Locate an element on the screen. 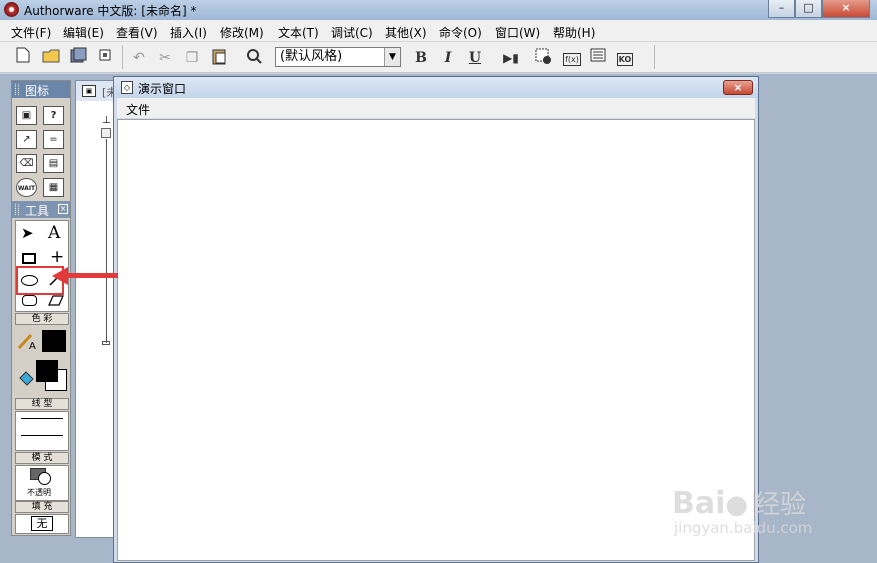  paw-icon: ● is located at coordinates (737, 505).